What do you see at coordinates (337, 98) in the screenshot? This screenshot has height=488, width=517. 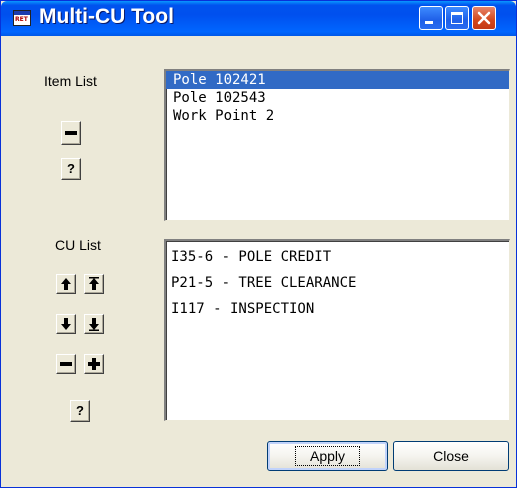 I see `item-list-row-2: Pole 102543` at bounding box center [337, 98].